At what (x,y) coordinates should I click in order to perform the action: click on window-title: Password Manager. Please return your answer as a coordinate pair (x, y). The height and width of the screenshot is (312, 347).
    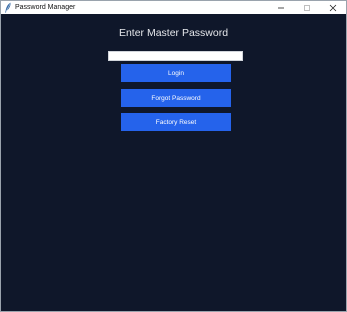
    Looking at the image, I should click on (45, 7).